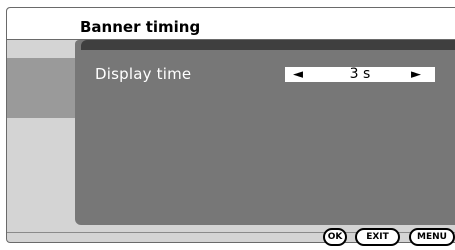 The image size is (455, 250). Describe the element at coordinates (377, 237) in the screenshot. I see `exit-button: EXIT` at that location.